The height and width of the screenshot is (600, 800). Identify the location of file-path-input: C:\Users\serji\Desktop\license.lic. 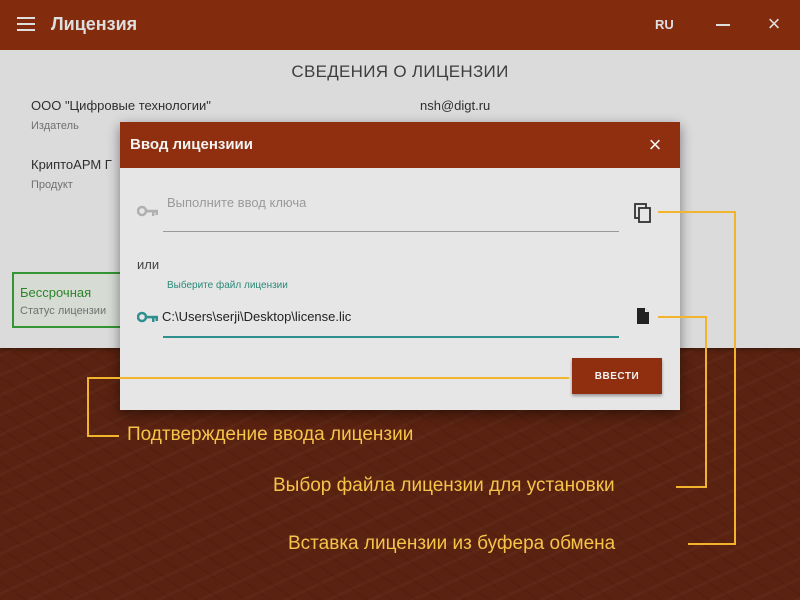
(256, 316).